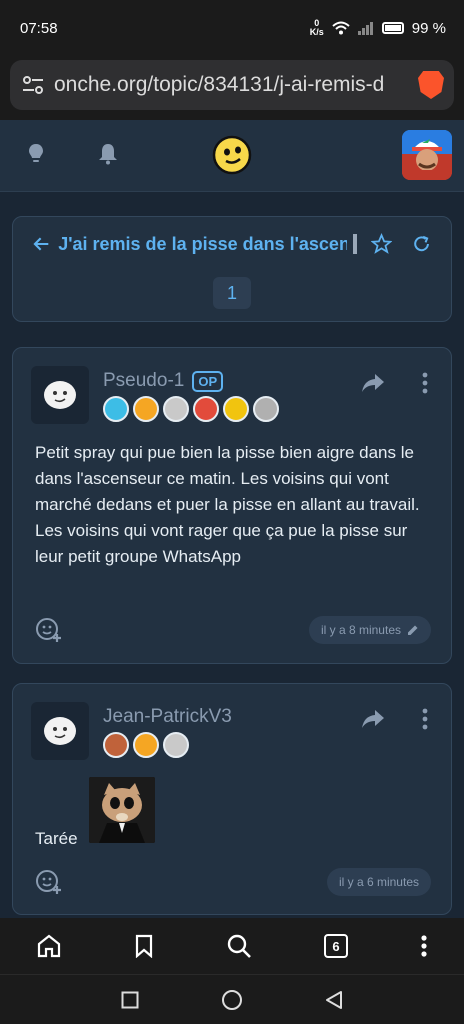 Image resolution: width=464 pixels, height=1024 pixels. What do you see at coordinates (130, 1000) in the screenshot?
I see `recent-apps-icon` at bounding box center [130, 1000].